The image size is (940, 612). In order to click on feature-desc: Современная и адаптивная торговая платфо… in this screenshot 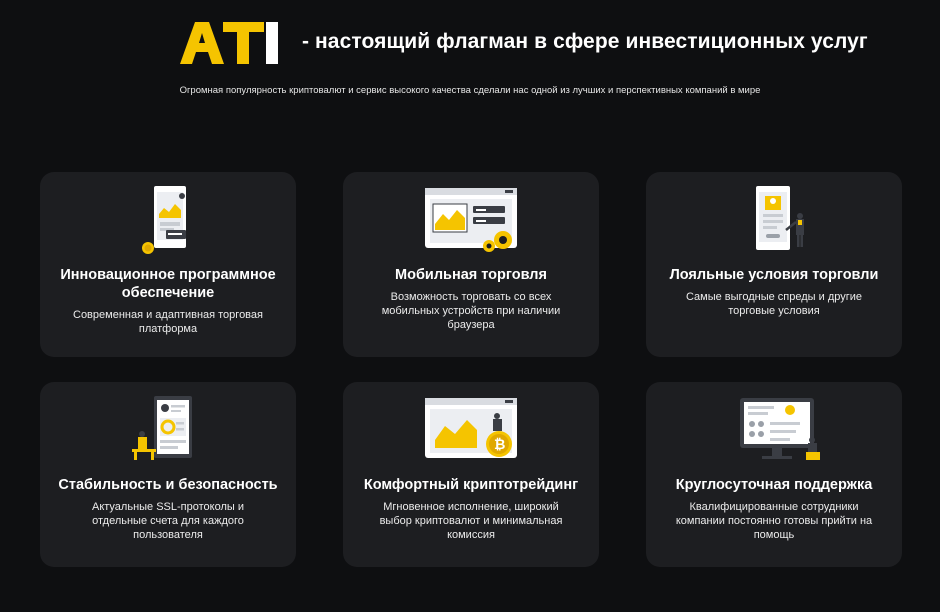, I will do `click(168, 322)`.